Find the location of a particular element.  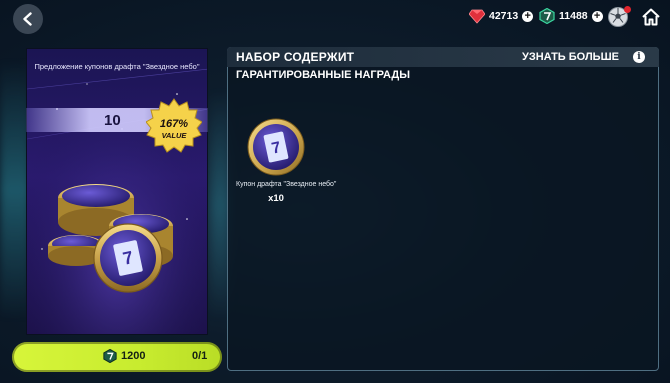

chevron-left-icon is located at coordinates (27, 19).